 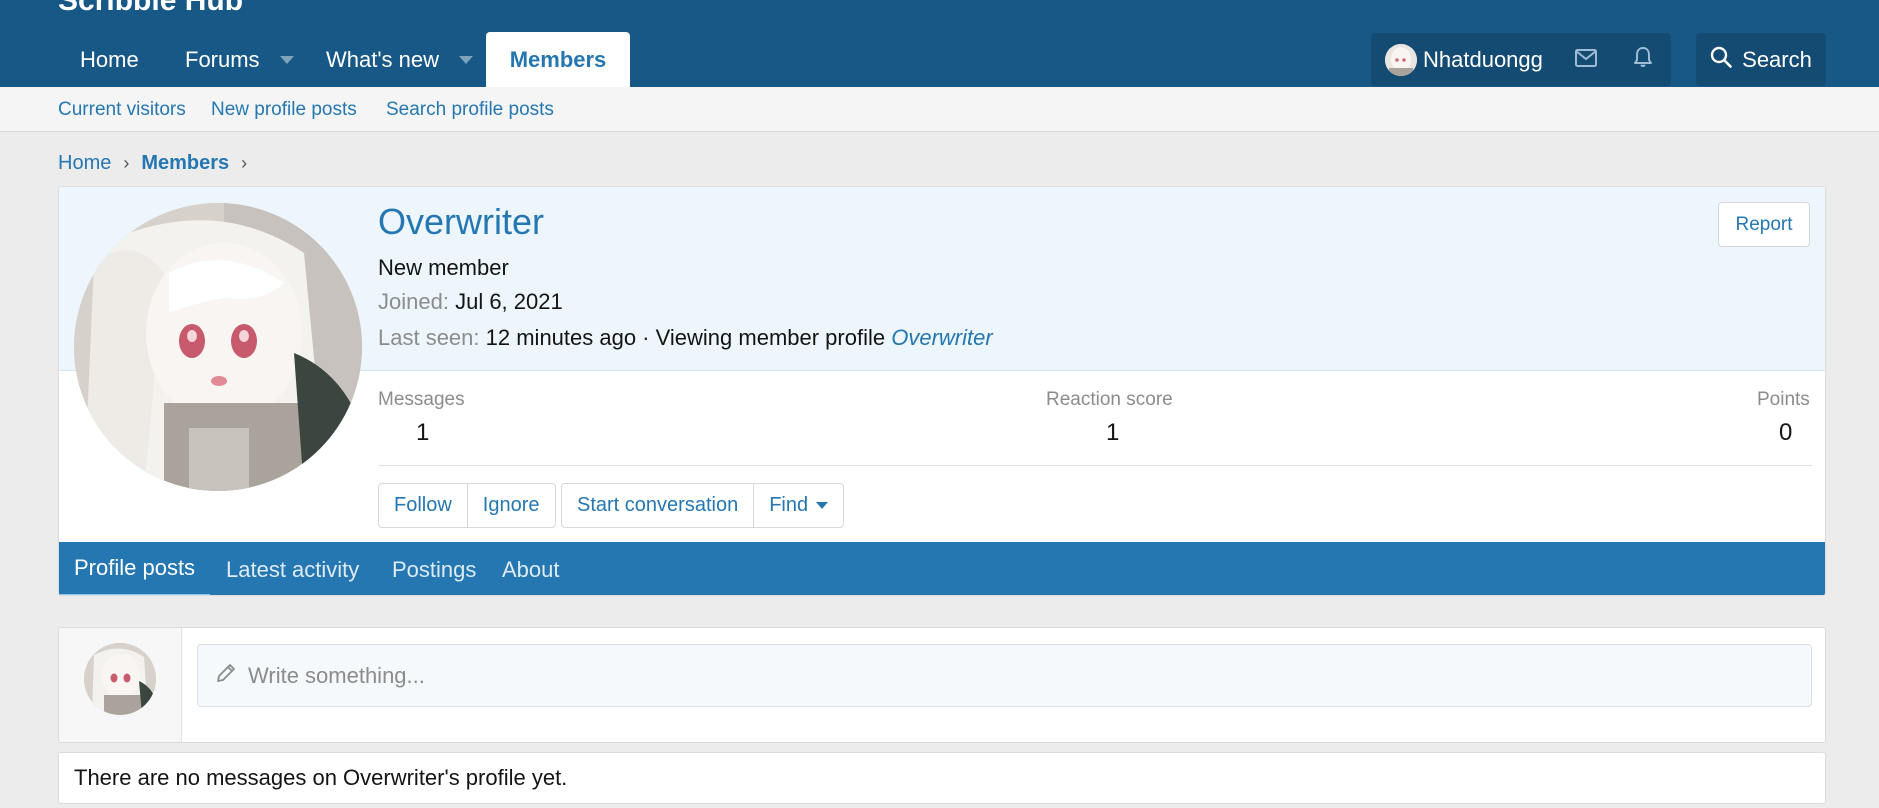 I want to click on last-seen-value: 12 minutes ago · Viewing member profile, so click(x=685, y=337).